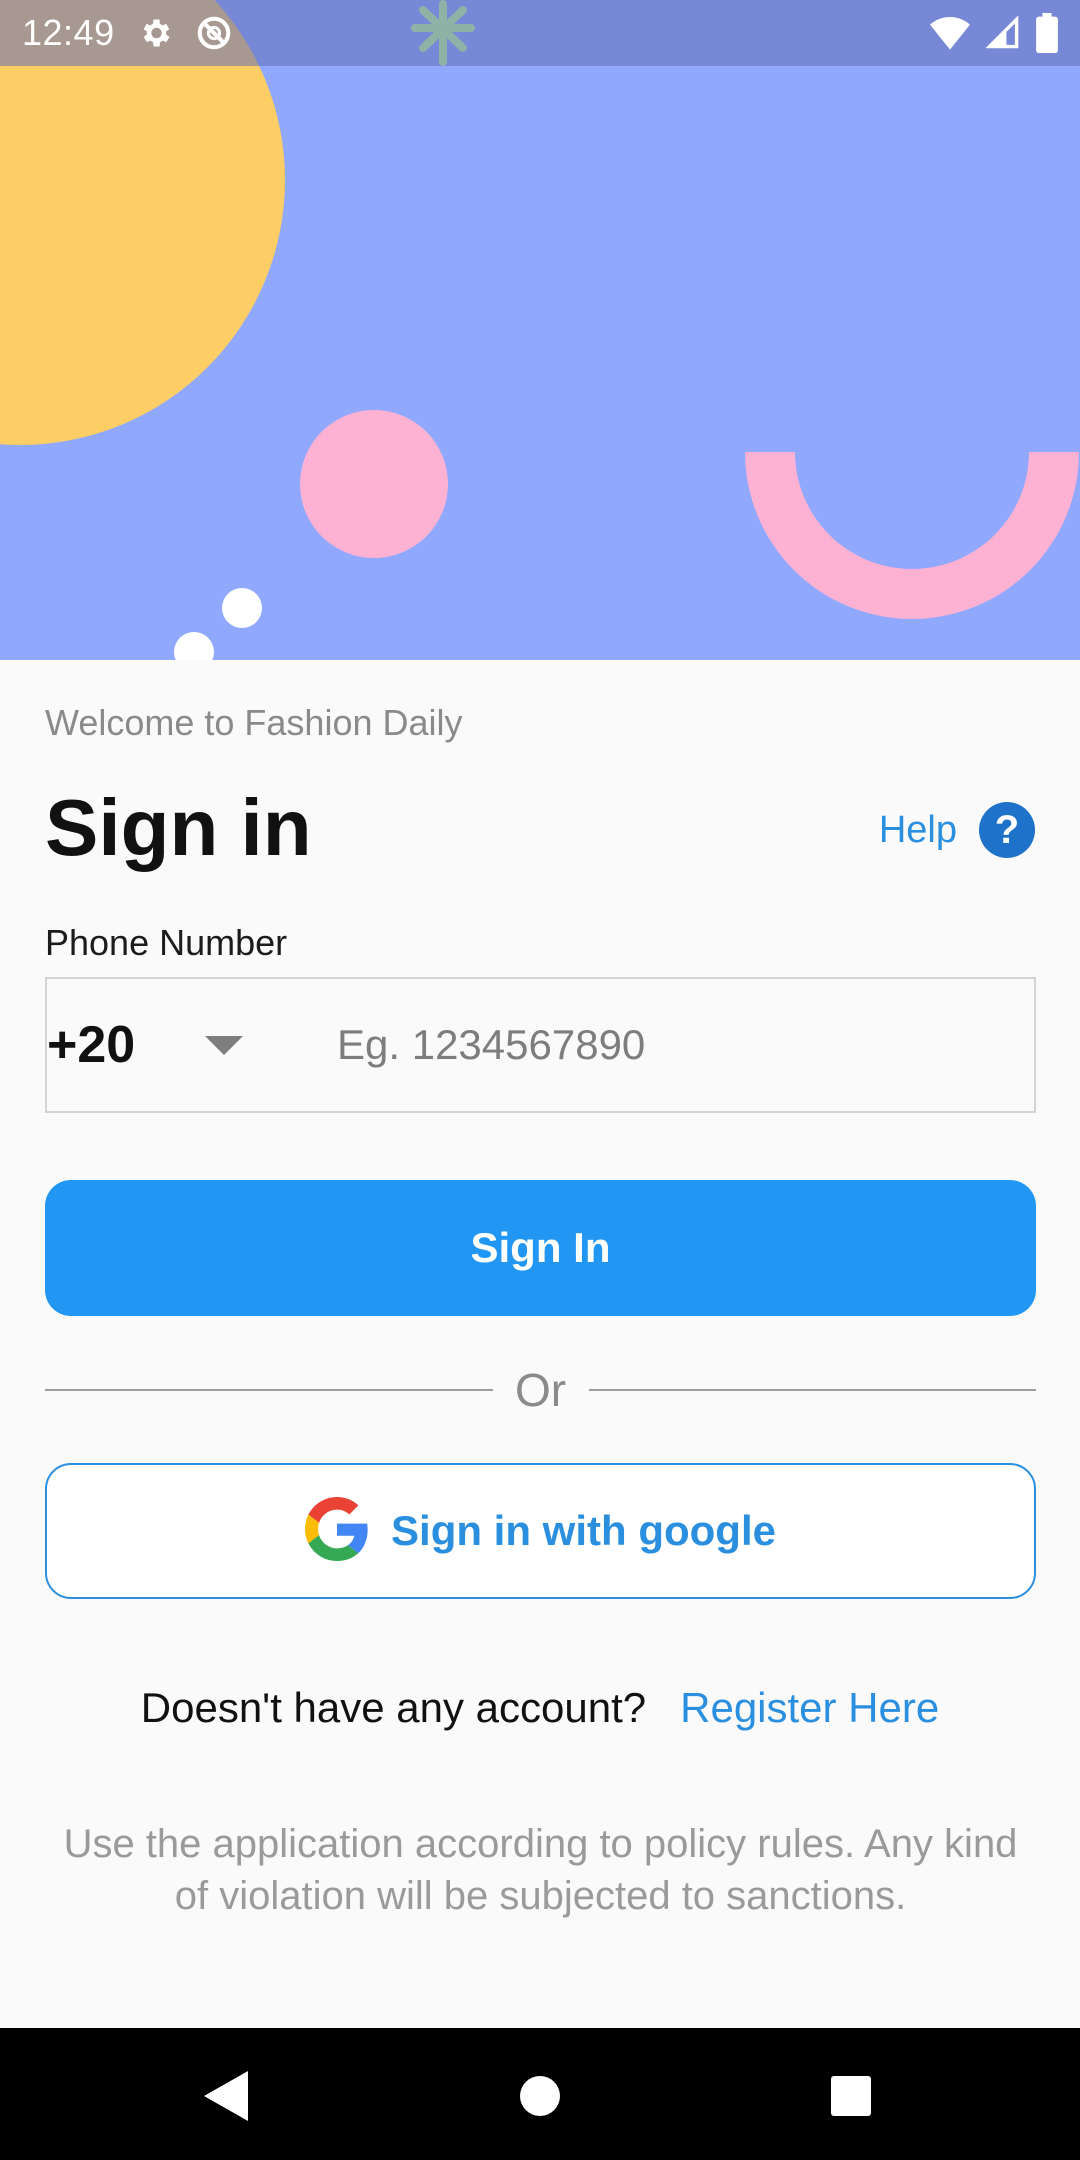  I want to click on recents-icon, so click(851, 2096).